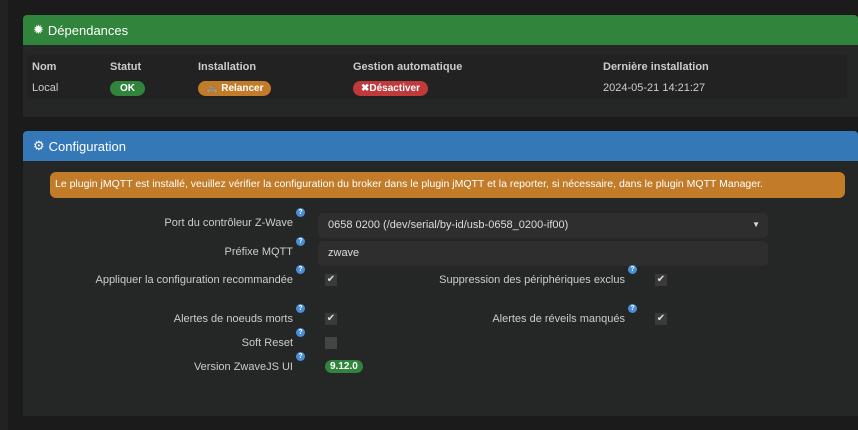 This screenshot has height=430, width=858. I want to click on chevron-down-icon: ▼, so click(756, 224).